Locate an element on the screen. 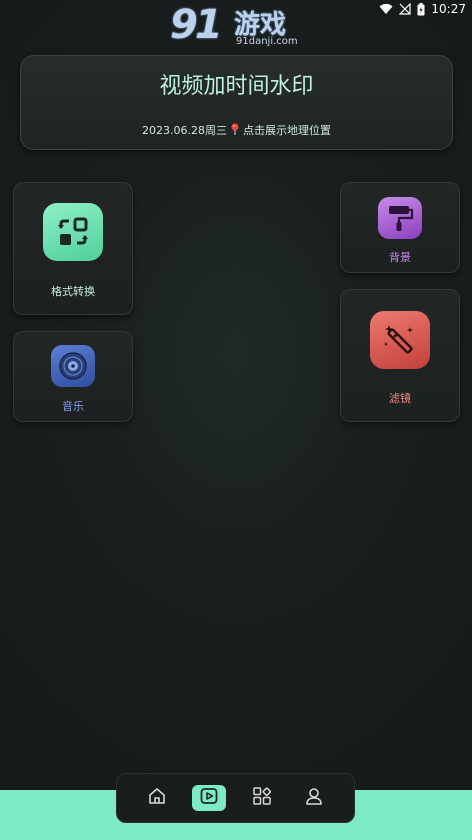 This screenshot has height=840, width=472. wifi-icon is located at coordinates (386, 9).